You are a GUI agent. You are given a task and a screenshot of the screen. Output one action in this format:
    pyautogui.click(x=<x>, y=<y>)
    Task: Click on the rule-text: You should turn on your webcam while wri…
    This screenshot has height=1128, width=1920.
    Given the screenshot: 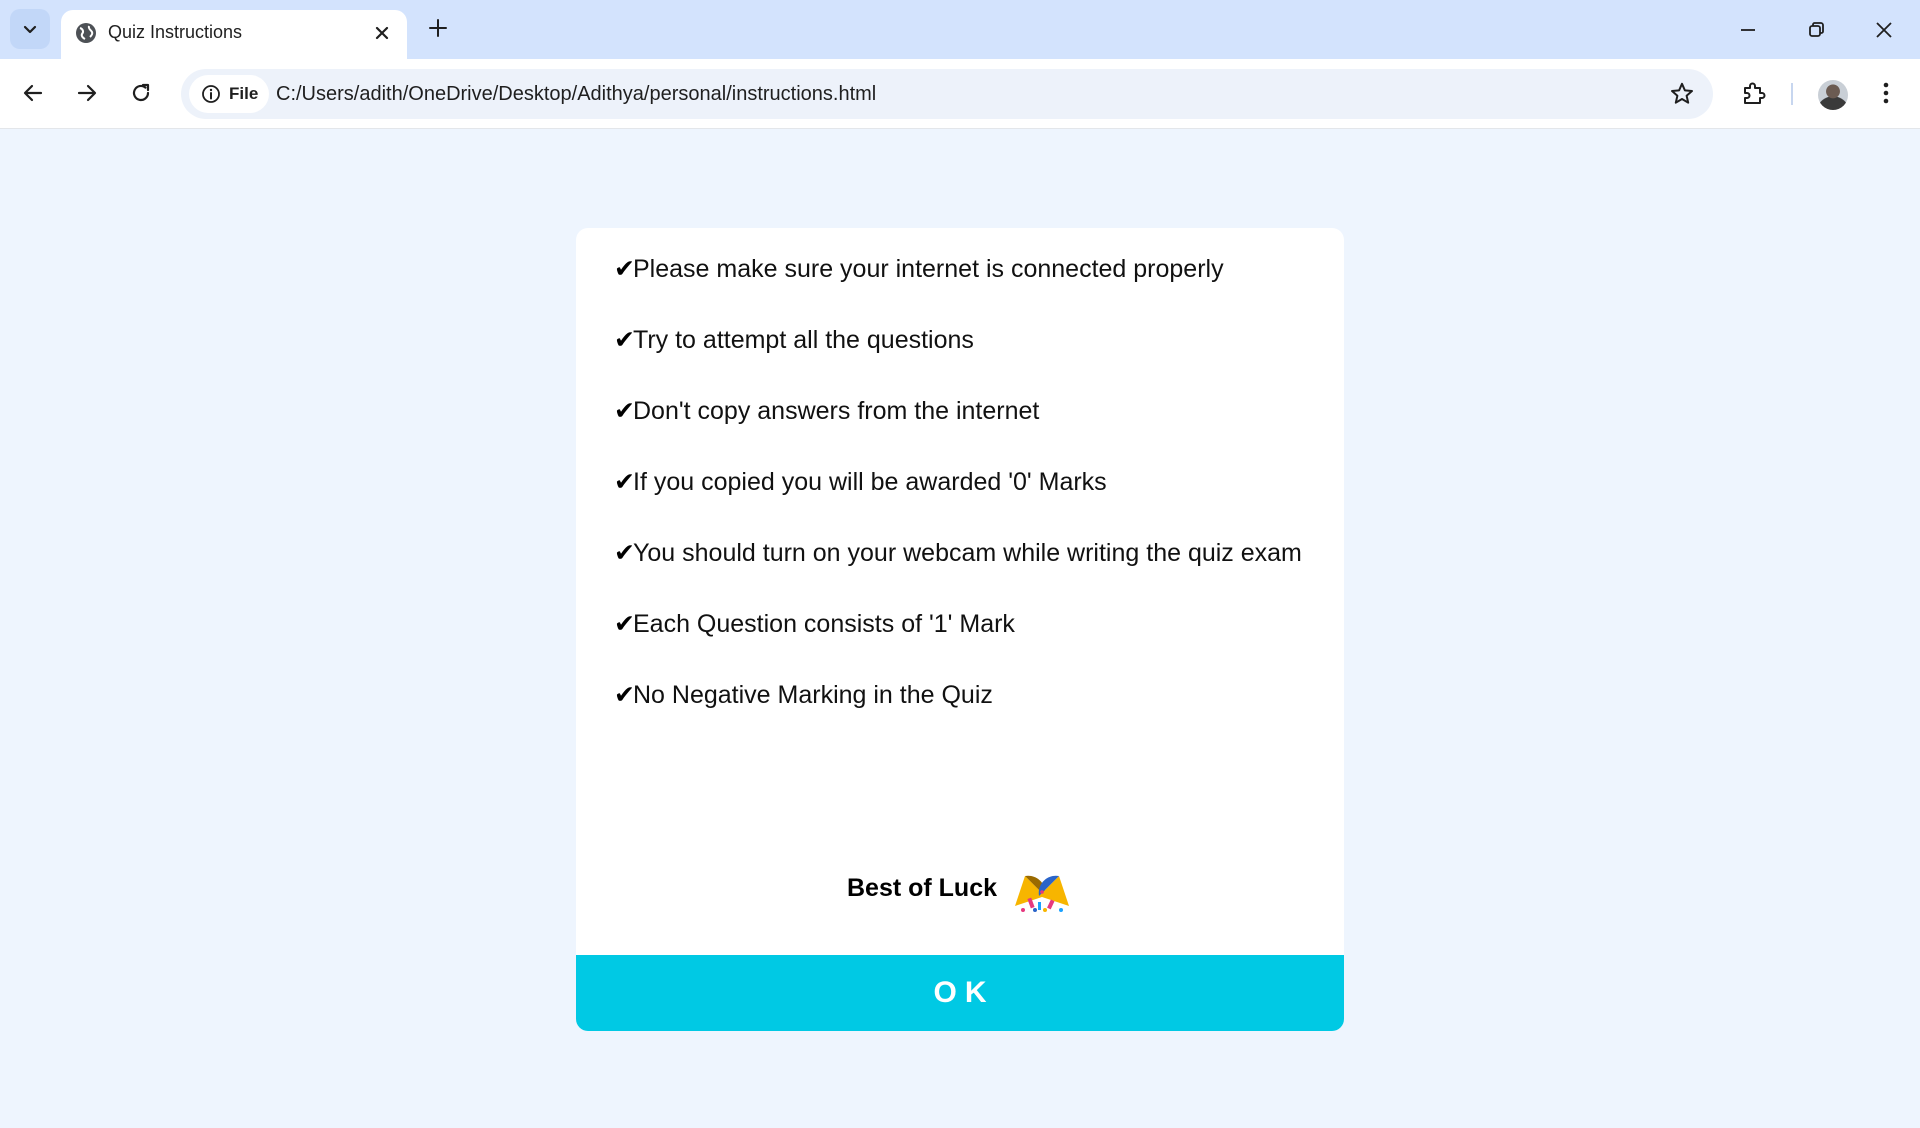 What is the action you would take?
    pyautogui.click(x=967, y=553)
    